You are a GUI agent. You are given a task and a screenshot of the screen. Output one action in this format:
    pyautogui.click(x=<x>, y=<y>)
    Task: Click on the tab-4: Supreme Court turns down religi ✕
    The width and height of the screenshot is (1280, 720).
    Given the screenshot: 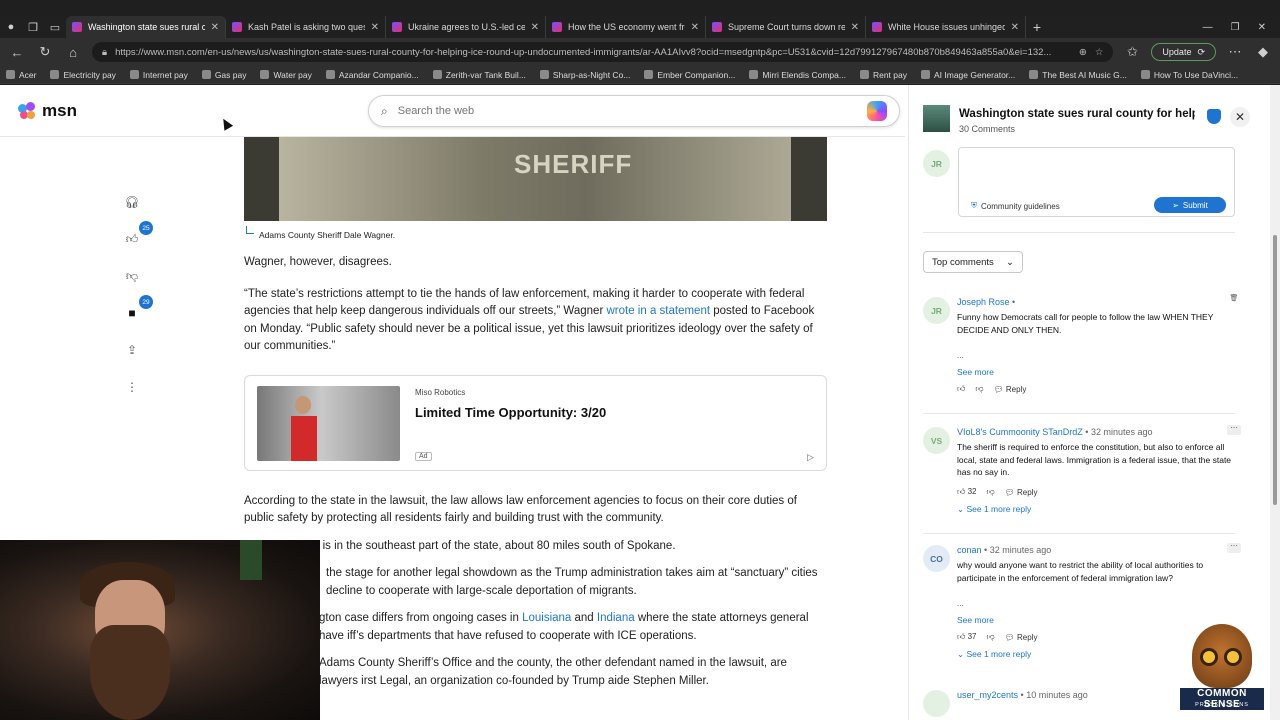 What is the action you would take?
    pyautogui.click(x=786, y=27)
    